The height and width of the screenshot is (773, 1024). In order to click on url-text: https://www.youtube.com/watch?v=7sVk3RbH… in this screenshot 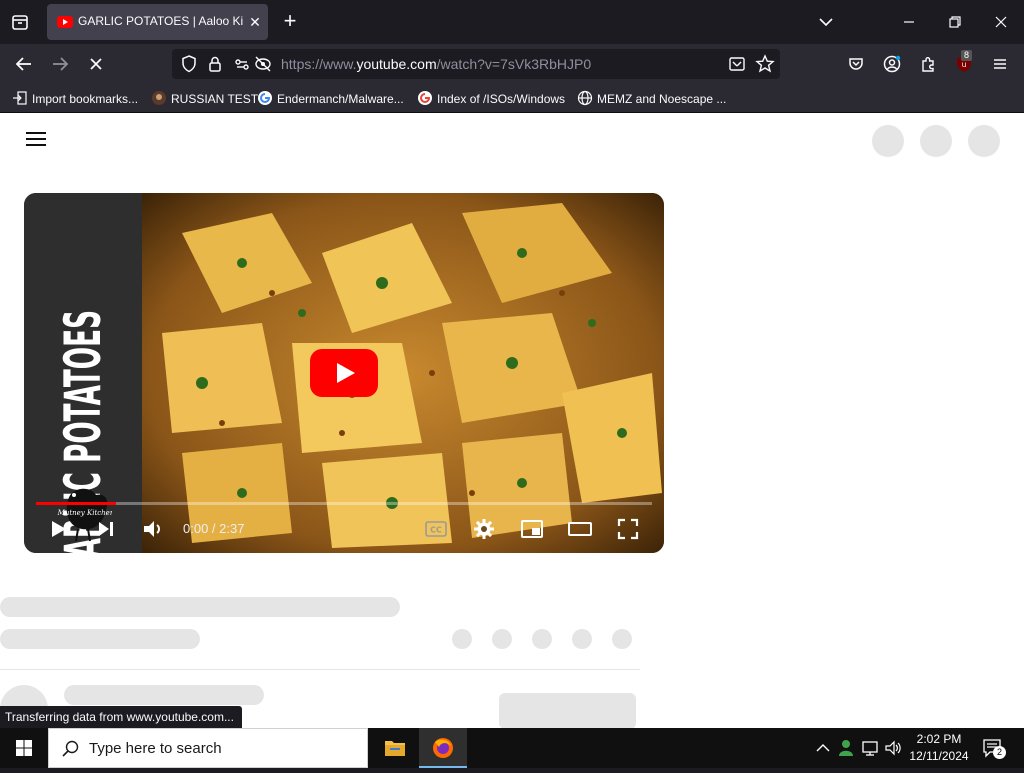, I will do `click(436, 64)`.